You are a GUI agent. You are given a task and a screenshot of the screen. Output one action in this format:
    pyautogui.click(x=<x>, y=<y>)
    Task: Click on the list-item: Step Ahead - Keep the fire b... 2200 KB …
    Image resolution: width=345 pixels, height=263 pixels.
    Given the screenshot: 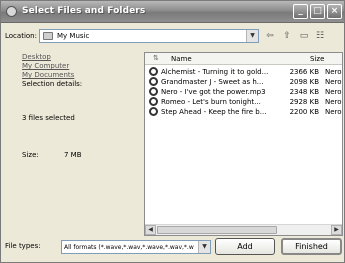 What is the action you would take?
    pyautogui.click(x=243, y=112)
    